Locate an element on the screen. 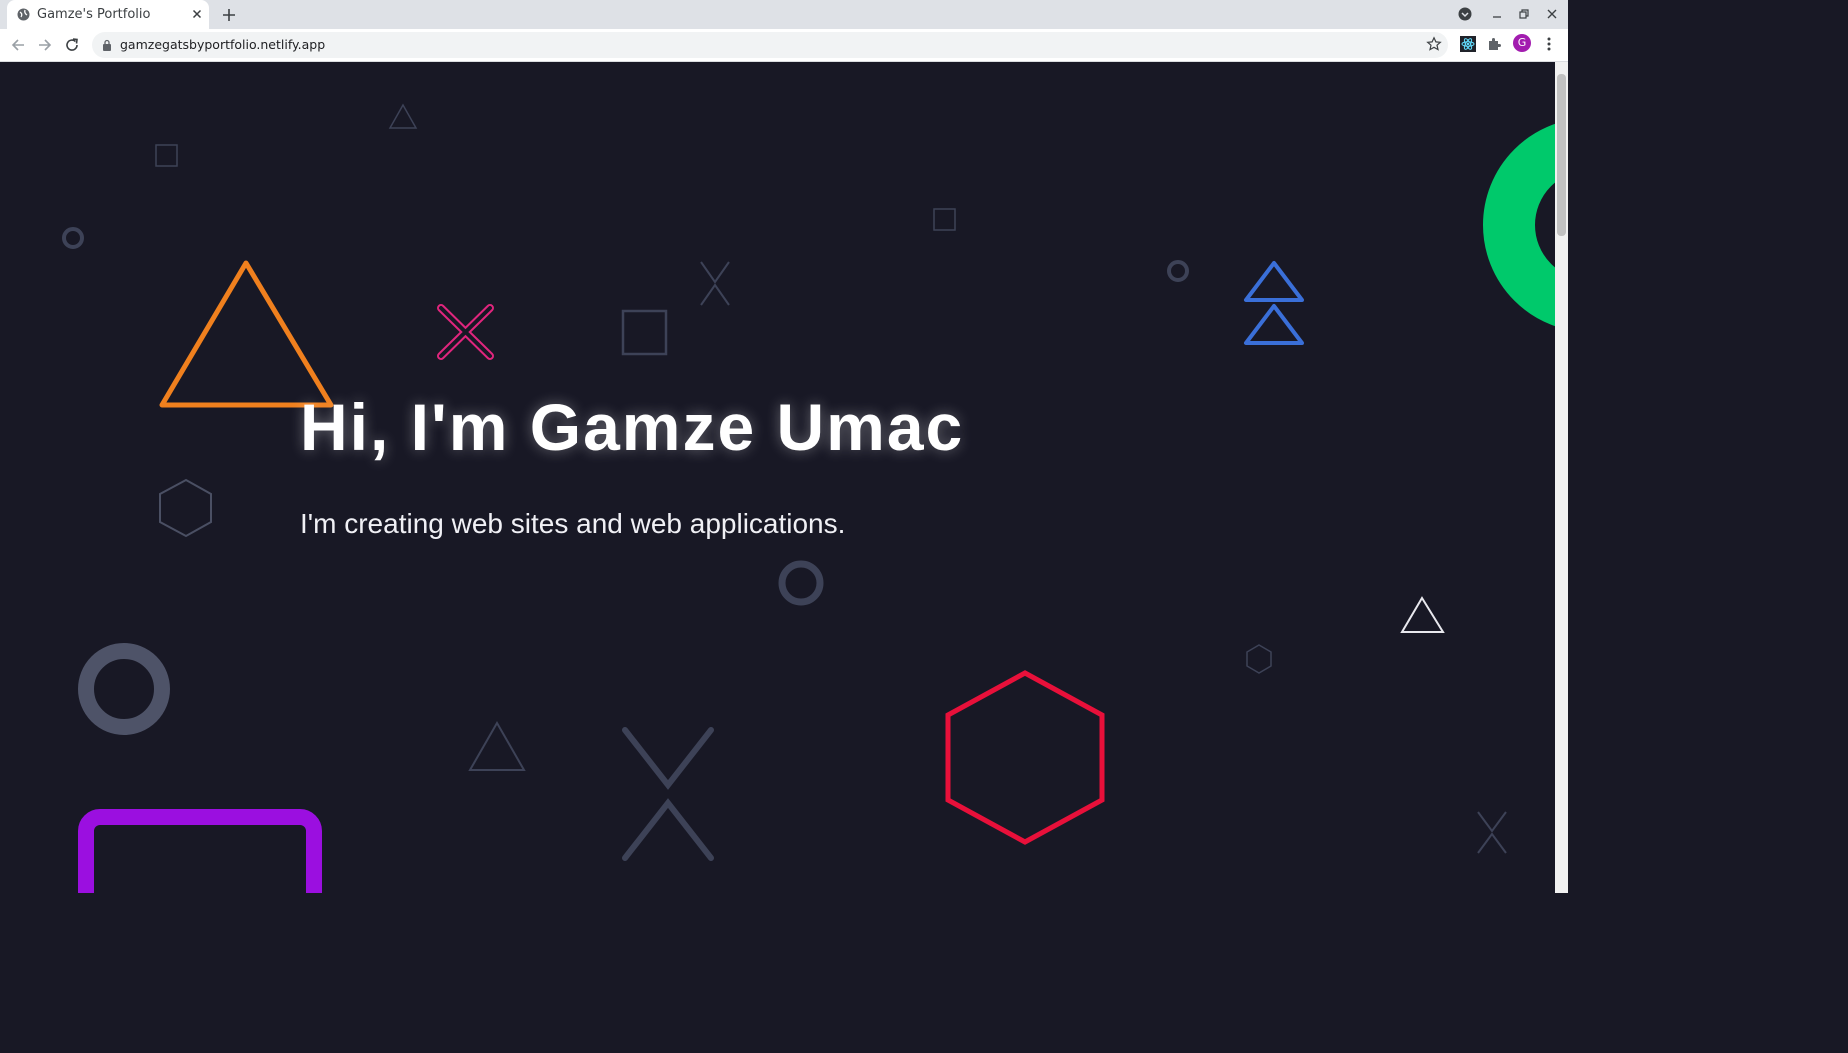  back-icon is located at coordinates (18, 45).